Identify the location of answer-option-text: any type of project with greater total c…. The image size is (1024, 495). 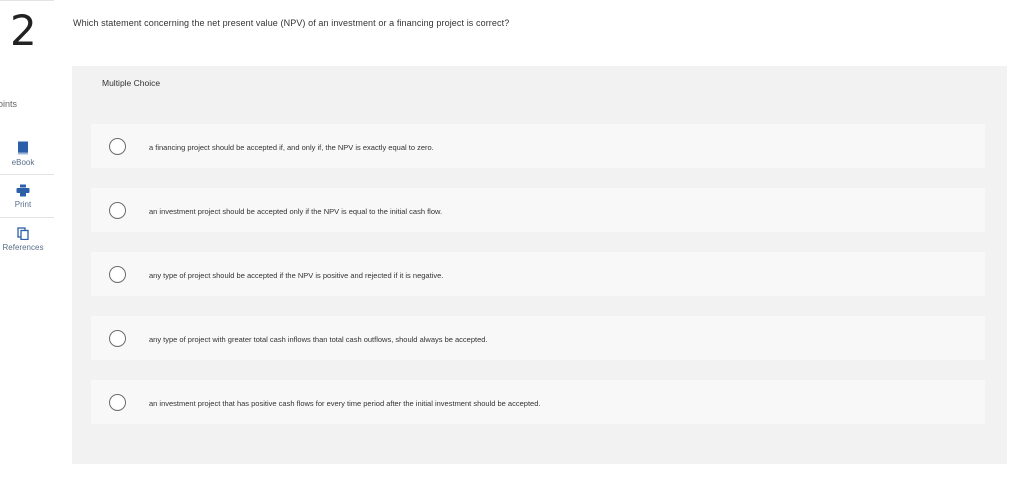
(318, 339).